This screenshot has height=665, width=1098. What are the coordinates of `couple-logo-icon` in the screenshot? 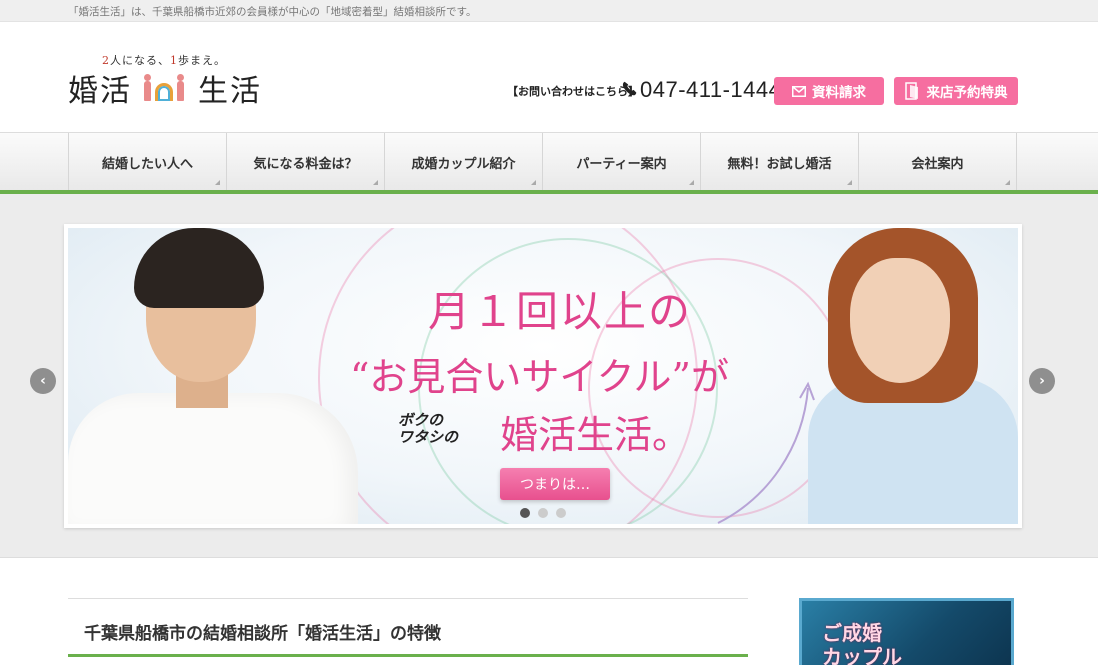 It's located at (164, 87).